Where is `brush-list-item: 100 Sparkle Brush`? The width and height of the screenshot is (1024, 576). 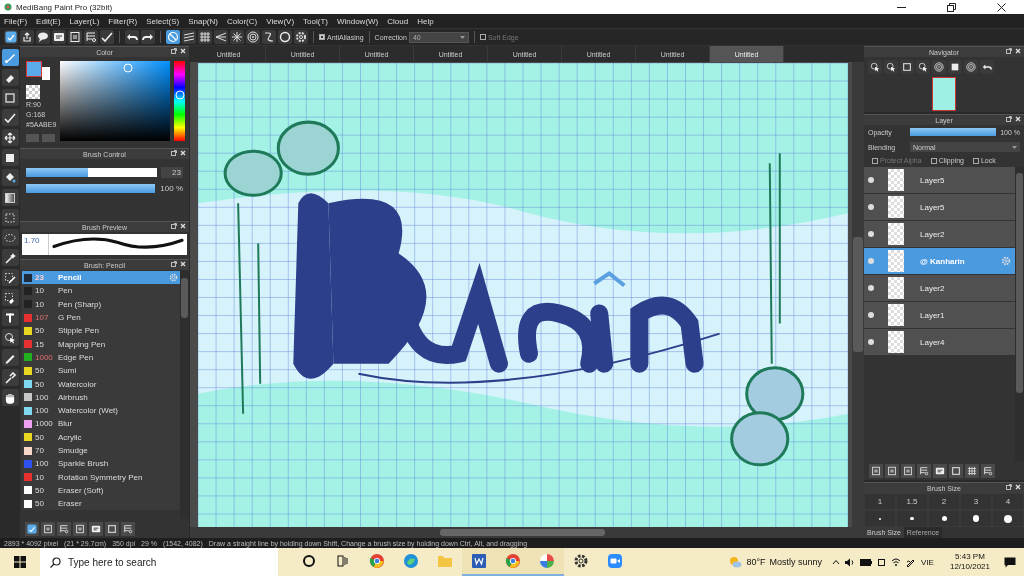 brush-list-item: 100 Sparkle Brush is located at coordinates (101, 464).